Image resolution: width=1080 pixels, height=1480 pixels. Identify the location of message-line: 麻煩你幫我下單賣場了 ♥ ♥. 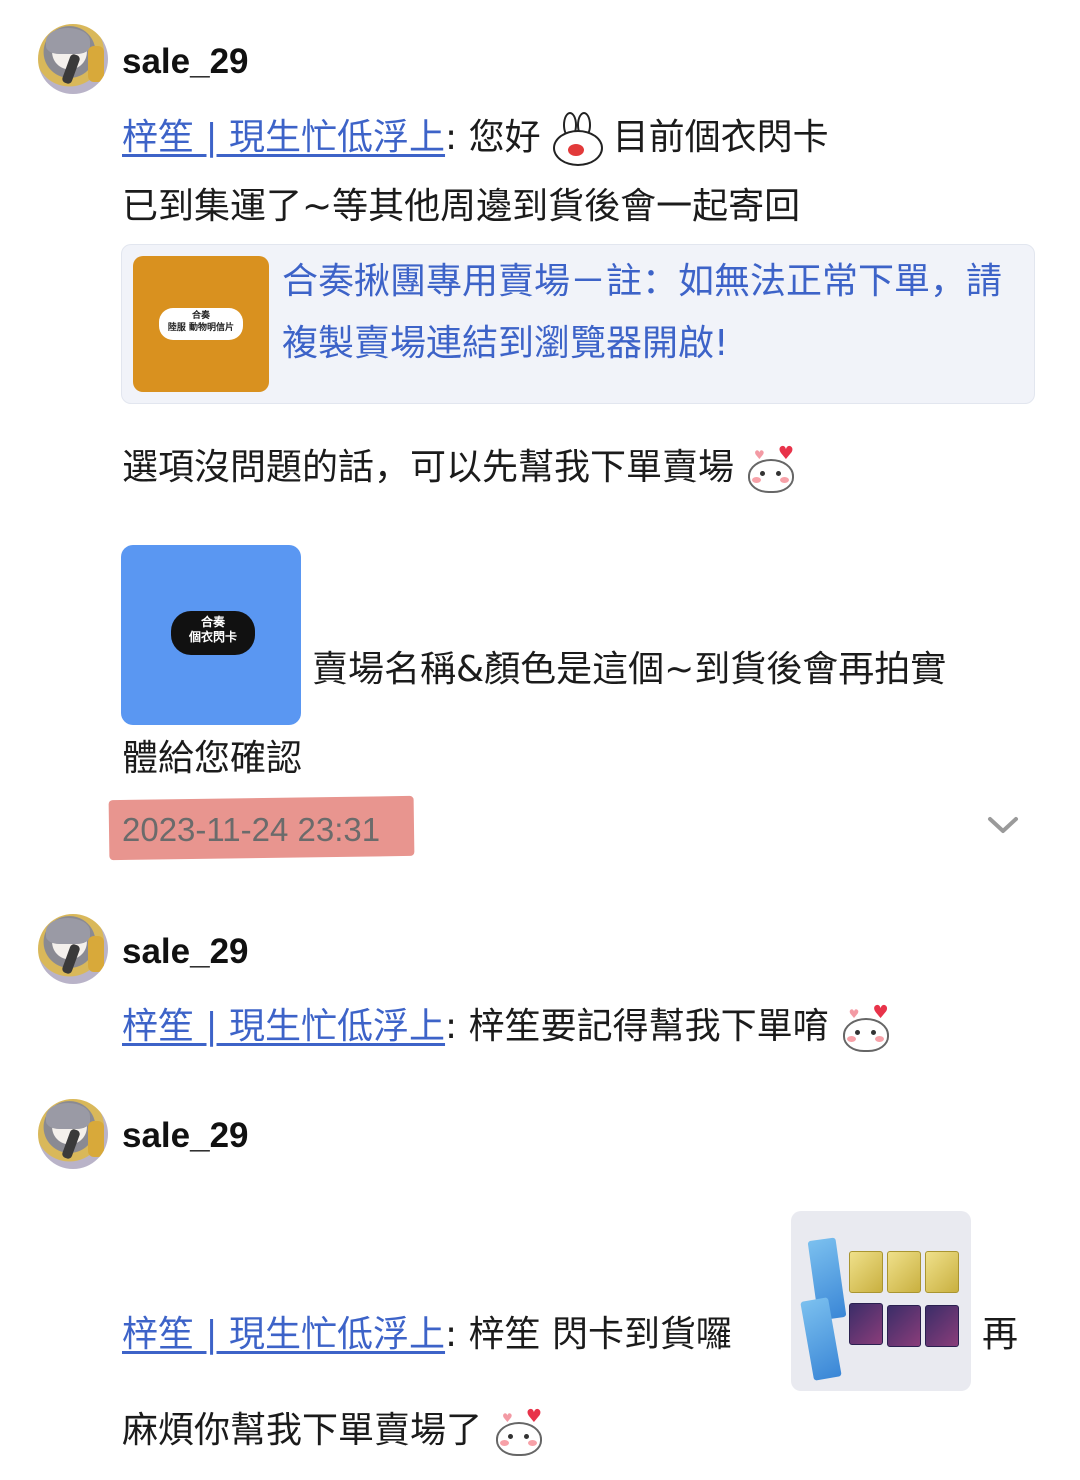
(336, 1431).